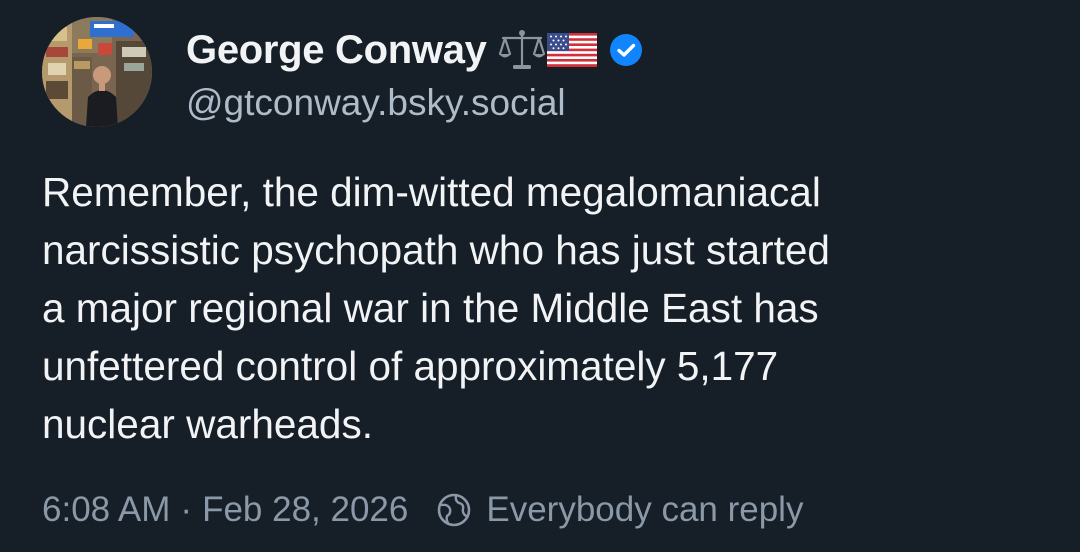 This screenshot has width=1080, height=552. Describe the element at coordinates (431, 192) in the screenshot. I see `post-text-line: Remember, the dim-witted megalomaniacal` at that location.